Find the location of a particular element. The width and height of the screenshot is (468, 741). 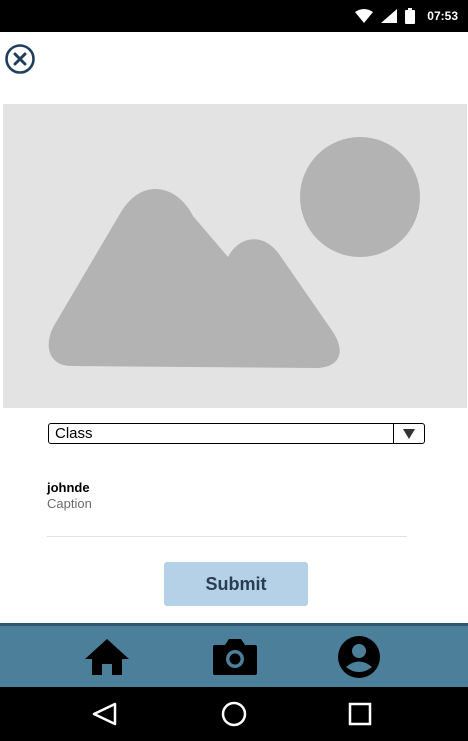

caption: Caption is located at coordinates (69, 503).